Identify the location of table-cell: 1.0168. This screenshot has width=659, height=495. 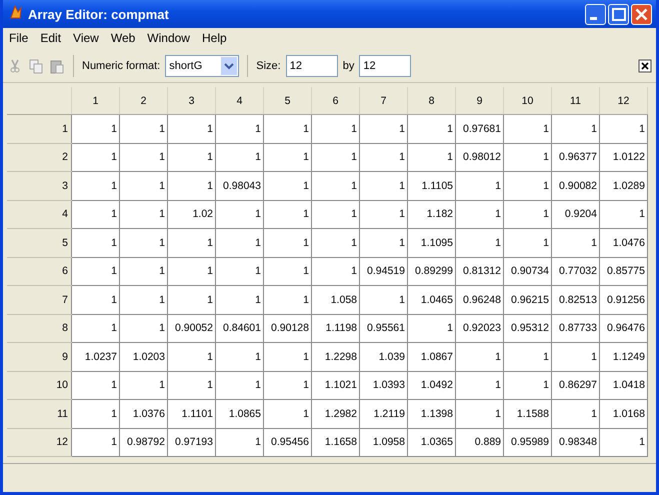
(624, 414).